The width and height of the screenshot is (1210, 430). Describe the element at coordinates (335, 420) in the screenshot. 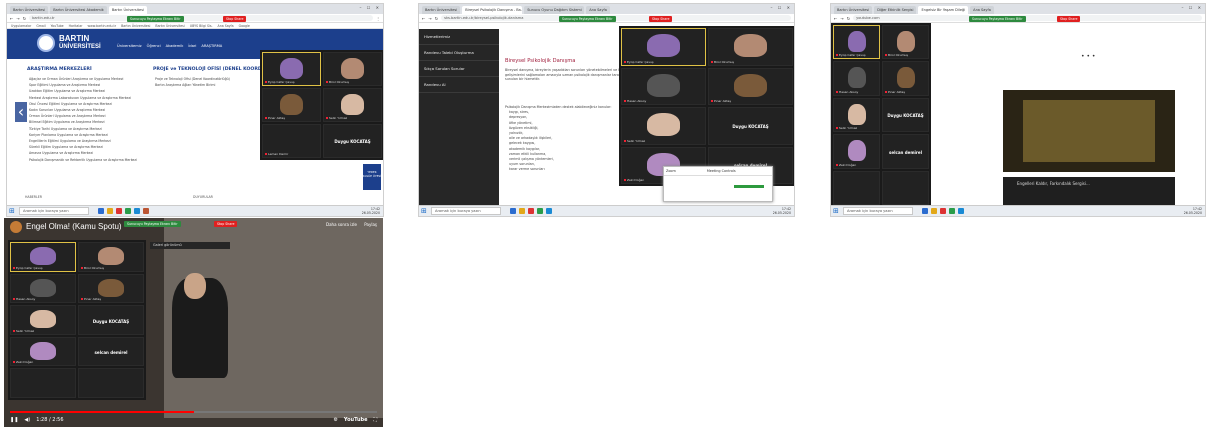

I see `settings-icon: ⚙` at that location.